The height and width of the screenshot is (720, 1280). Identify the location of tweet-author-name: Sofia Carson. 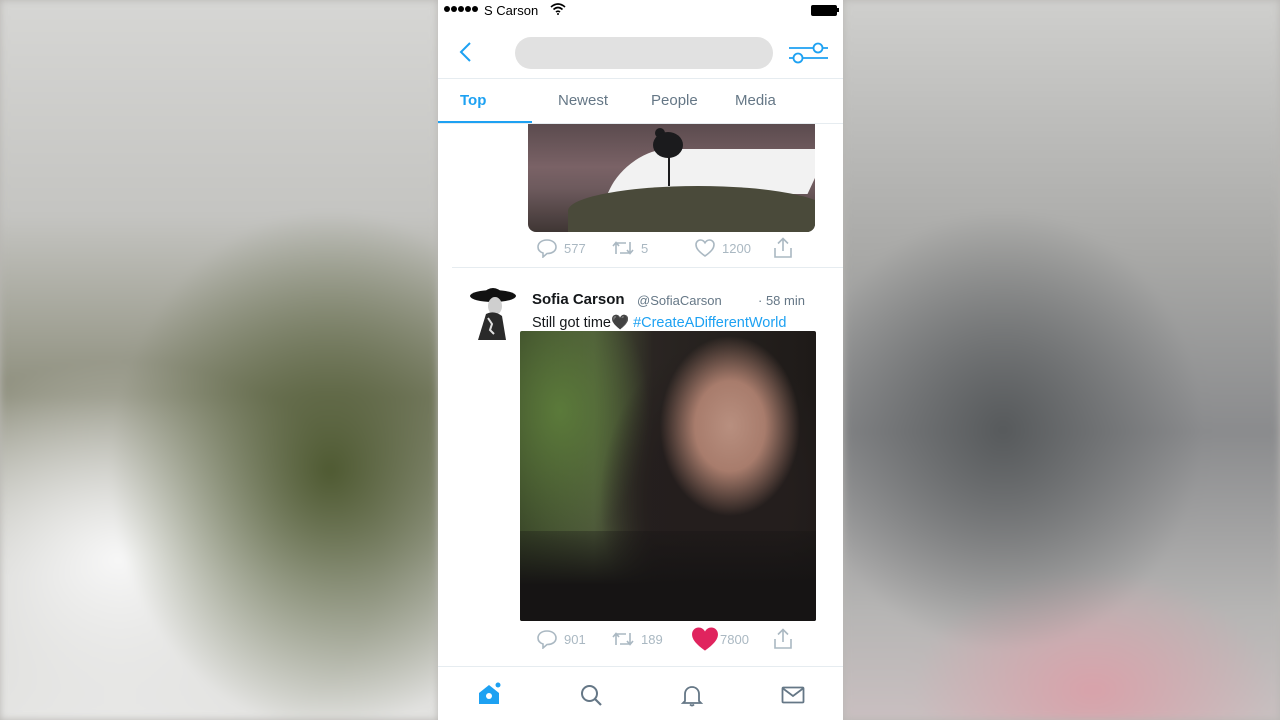
(578, 299).